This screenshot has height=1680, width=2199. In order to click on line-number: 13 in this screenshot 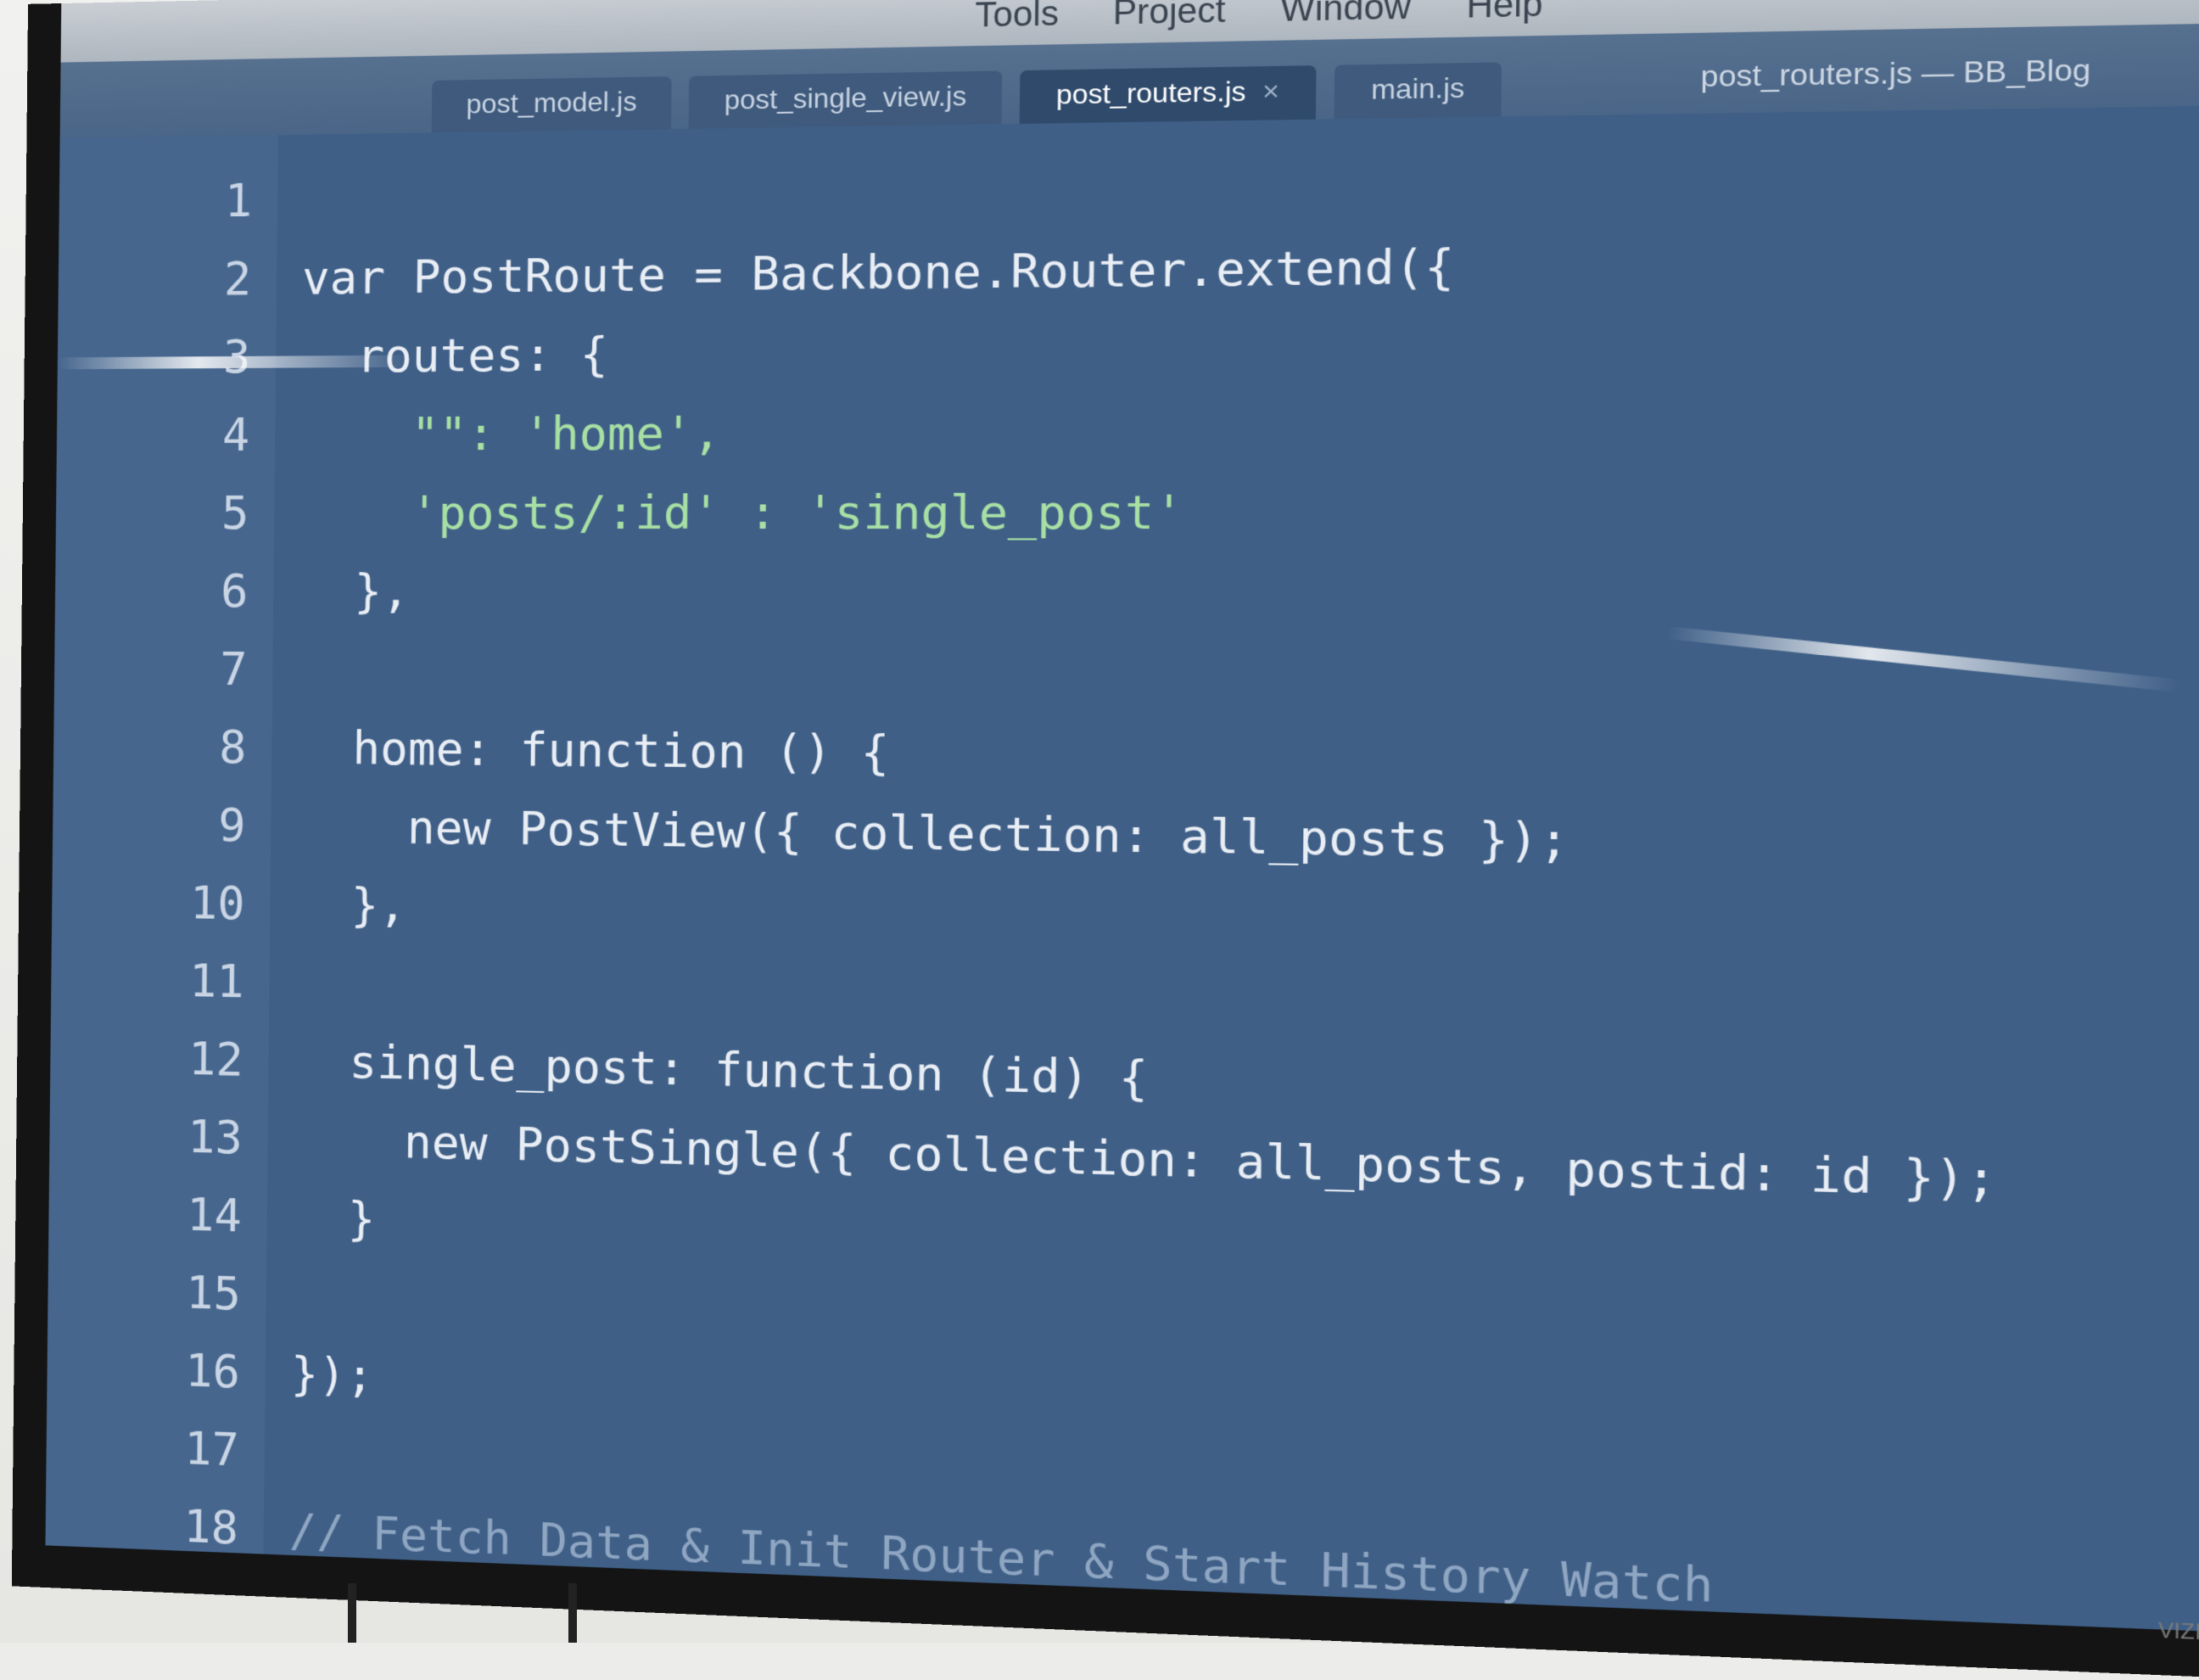, I will do `click(171, 1136)`.